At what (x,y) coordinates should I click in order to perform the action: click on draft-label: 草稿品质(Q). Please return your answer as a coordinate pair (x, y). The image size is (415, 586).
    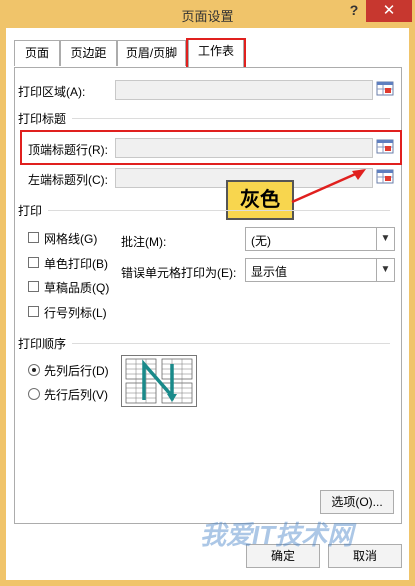
    Looking at the image, I should click on (77, 288).